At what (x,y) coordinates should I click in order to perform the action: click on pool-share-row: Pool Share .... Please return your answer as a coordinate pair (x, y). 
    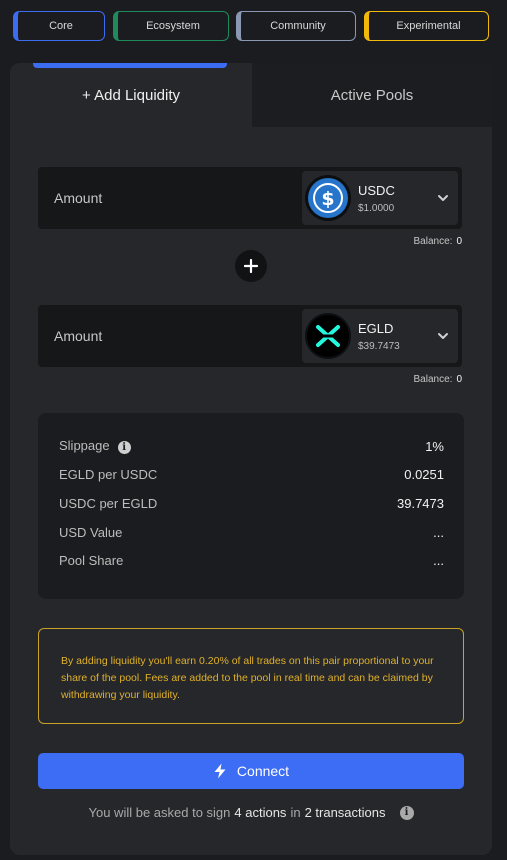
    Looking at the image, I should click on (251, 560).